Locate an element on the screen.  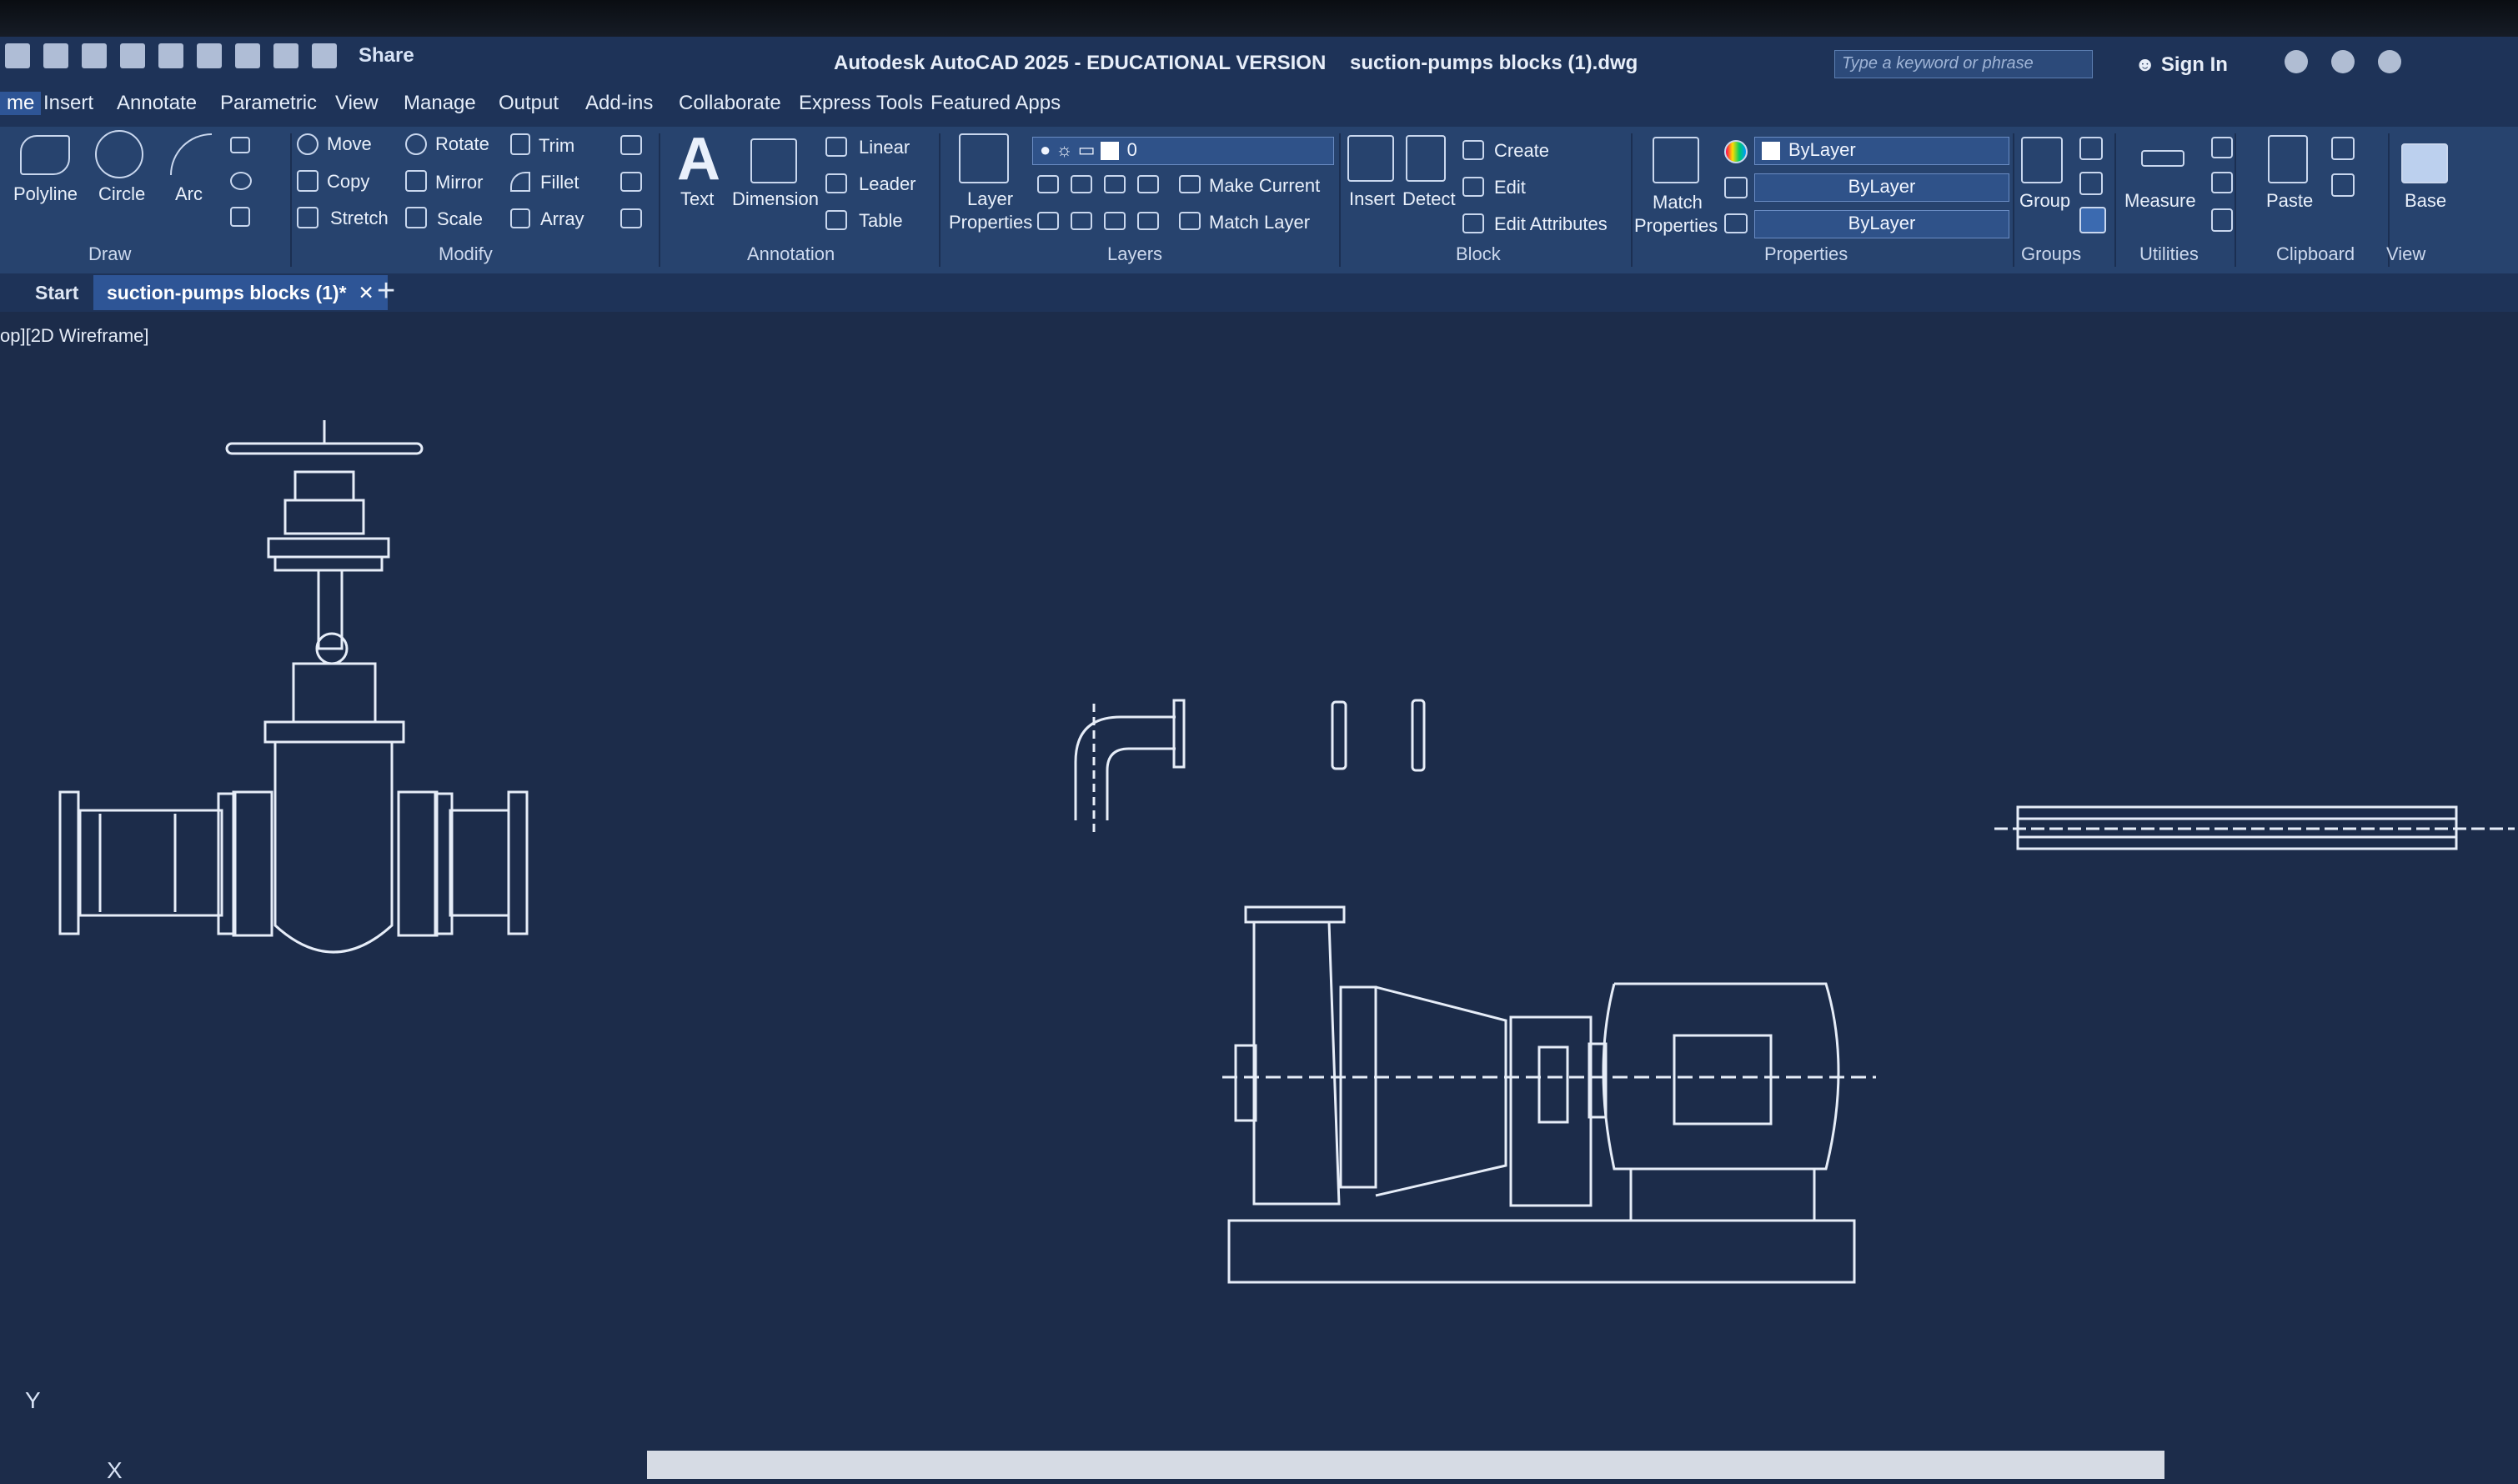
horizontal-scrollbar is located at coordinates (1406, 1465).